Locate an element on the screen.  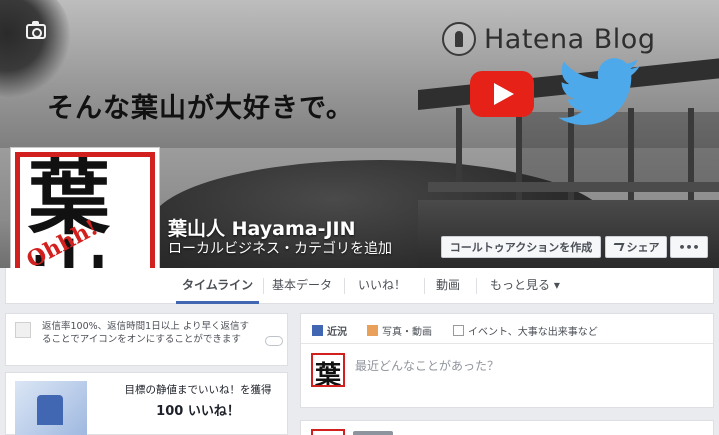
composer-input is located at coordinates (525, 366).